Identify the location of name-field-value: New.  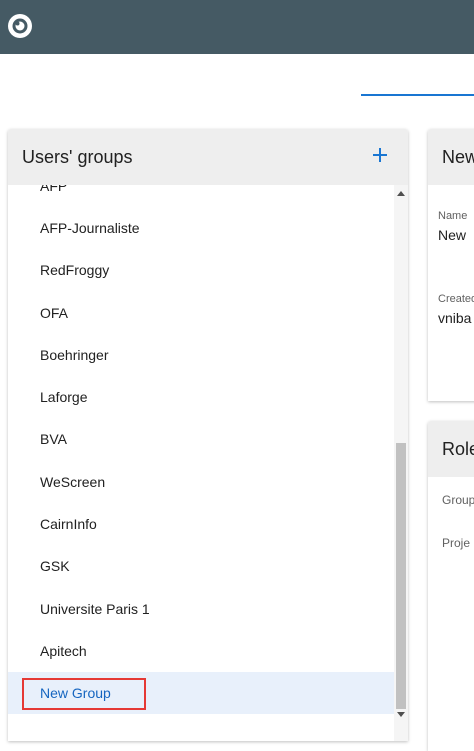
(452, 235).